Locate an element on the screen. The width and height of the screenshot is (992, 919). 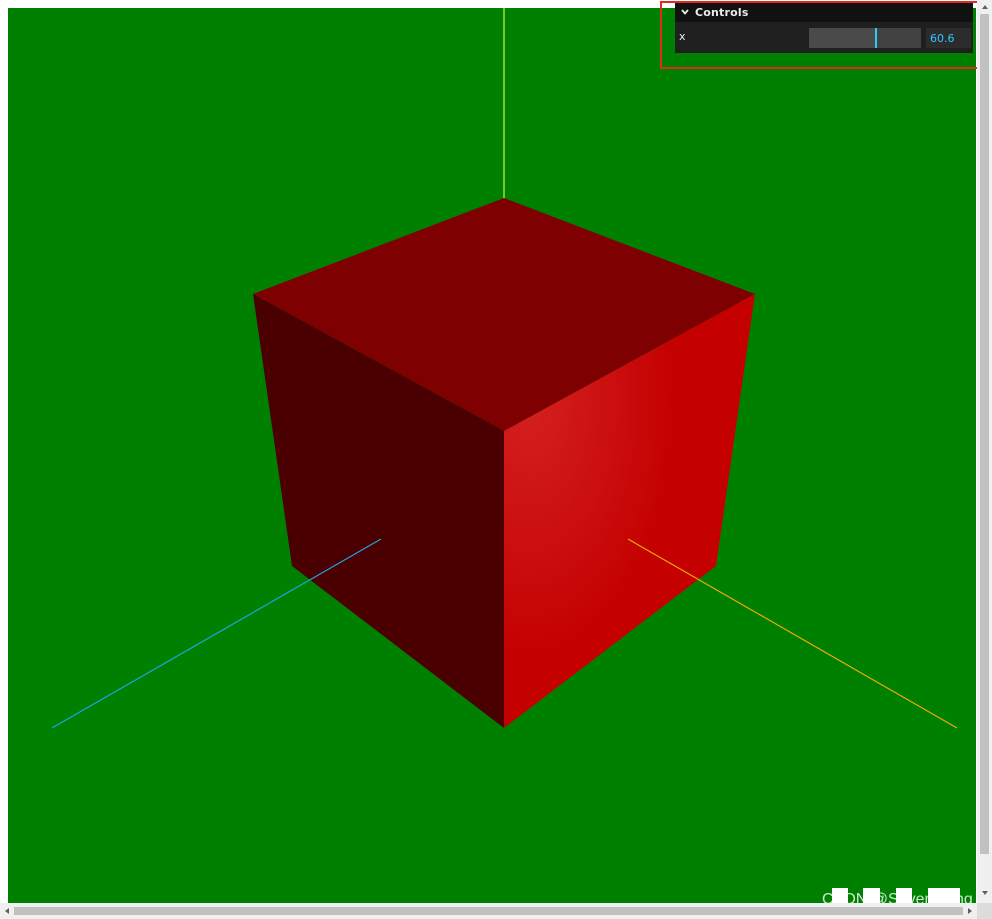
controls-title: Controls is located at coordinates (722, 12).